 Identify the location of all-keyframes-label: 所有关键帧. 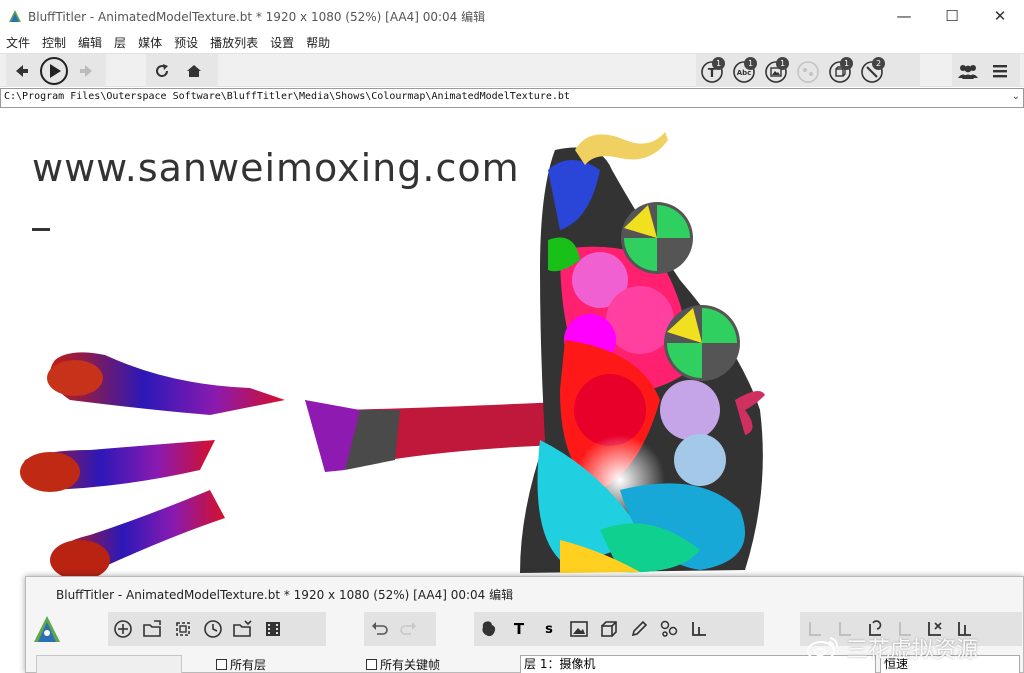
(410, 665).